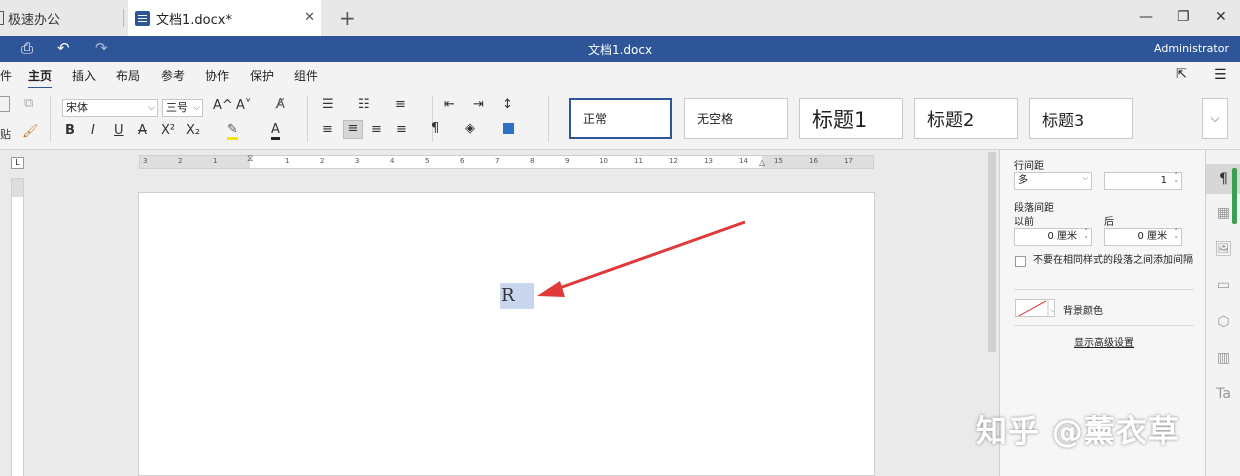 The width and height of the screenshot is (1240, 476). What do you see at coordinates (232, 131) in the screenshot?
I see `highlight-icon: ✎` at bounding box center [232, 131].